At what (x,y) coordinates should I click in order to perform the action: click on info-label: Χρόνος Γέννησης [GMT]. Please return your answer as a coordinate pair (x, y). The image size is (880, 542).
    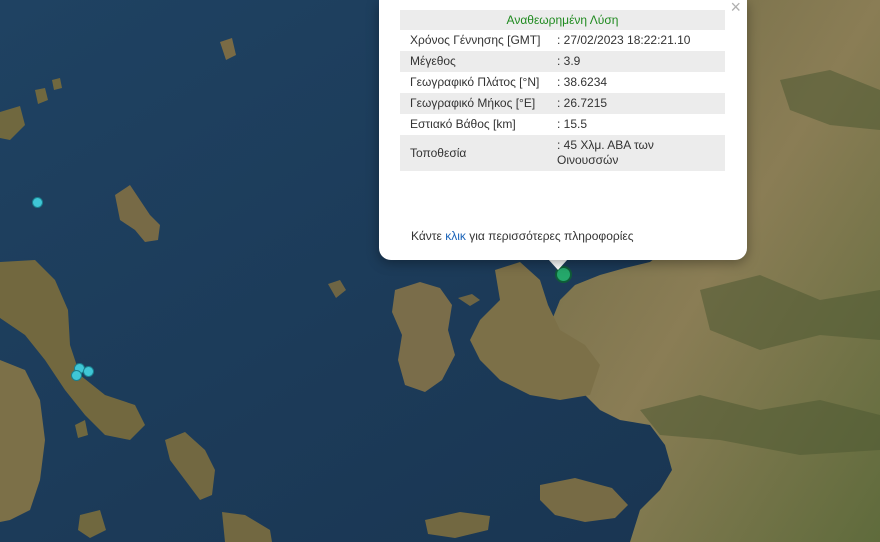
    Looking at the image, I should click on (475, 40).